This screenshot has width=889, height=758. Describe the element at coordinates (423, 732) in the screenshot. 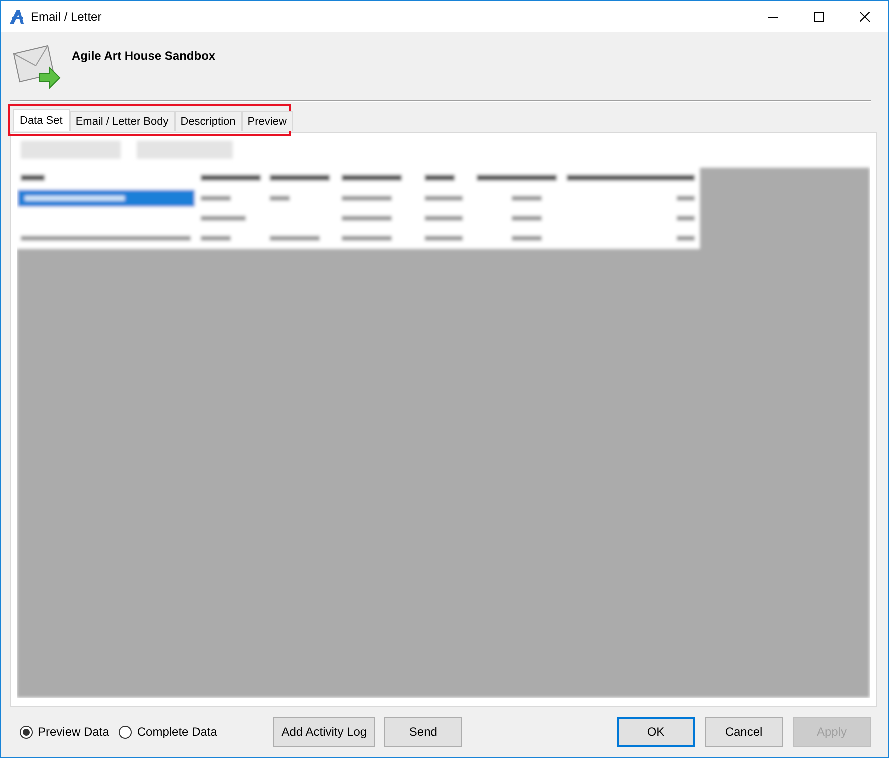

I see `action-button: Send` at that location.